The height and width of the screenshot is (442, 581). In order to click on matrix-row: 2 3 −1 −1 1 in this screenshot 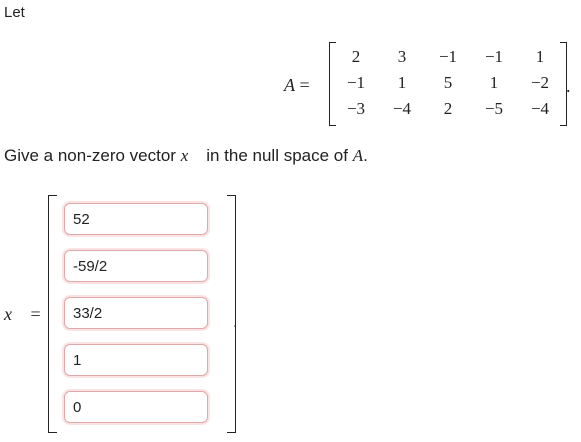, I will do `click(448, 57)`.